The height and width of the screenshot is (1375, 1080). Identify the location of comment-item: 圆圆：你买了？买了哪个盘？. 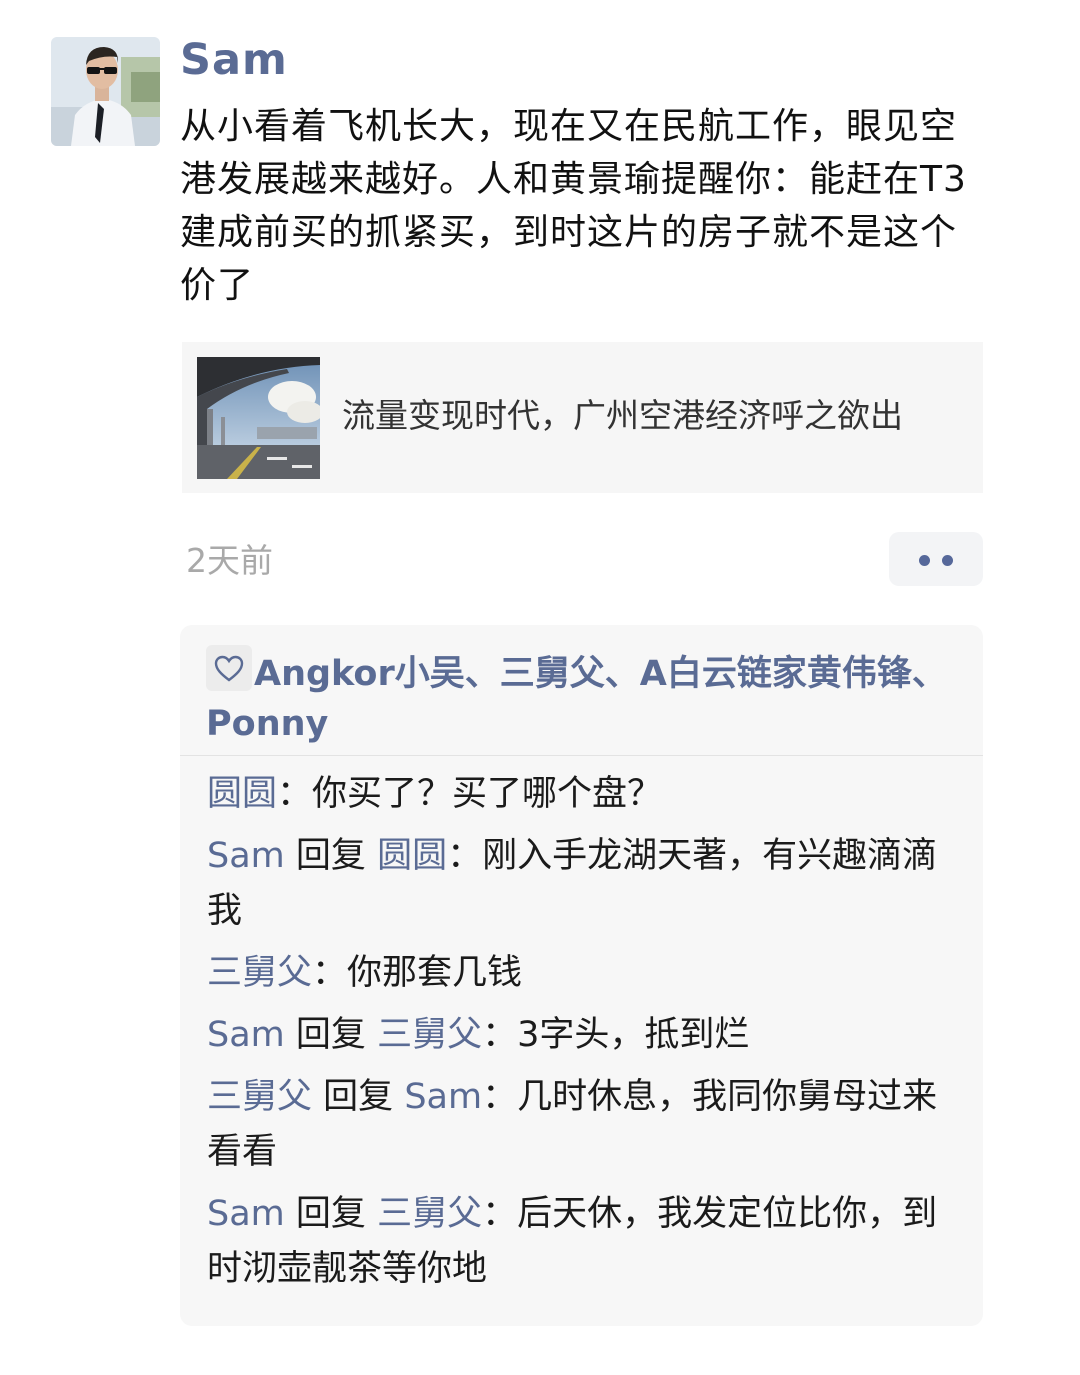
(577, 794).